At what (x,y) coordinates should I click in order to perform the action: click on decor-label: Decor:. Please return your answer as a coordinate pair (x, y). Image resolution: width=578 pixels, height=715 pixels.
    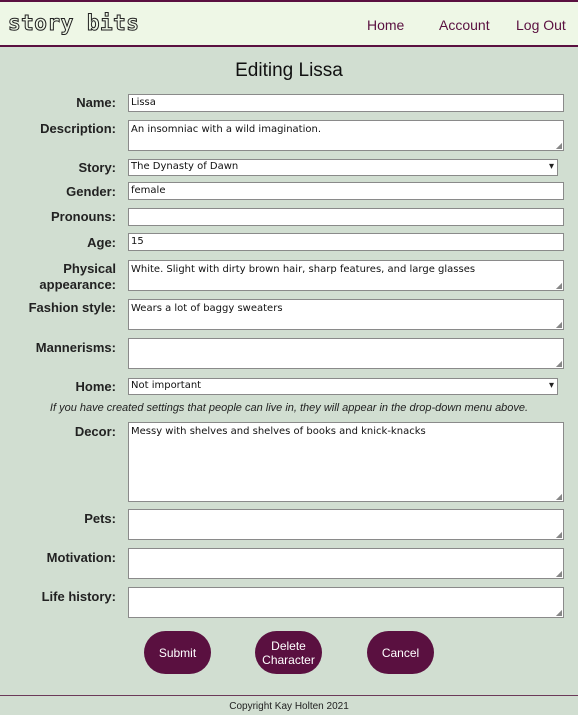
    Looking at the image, I should click on (95, 431).